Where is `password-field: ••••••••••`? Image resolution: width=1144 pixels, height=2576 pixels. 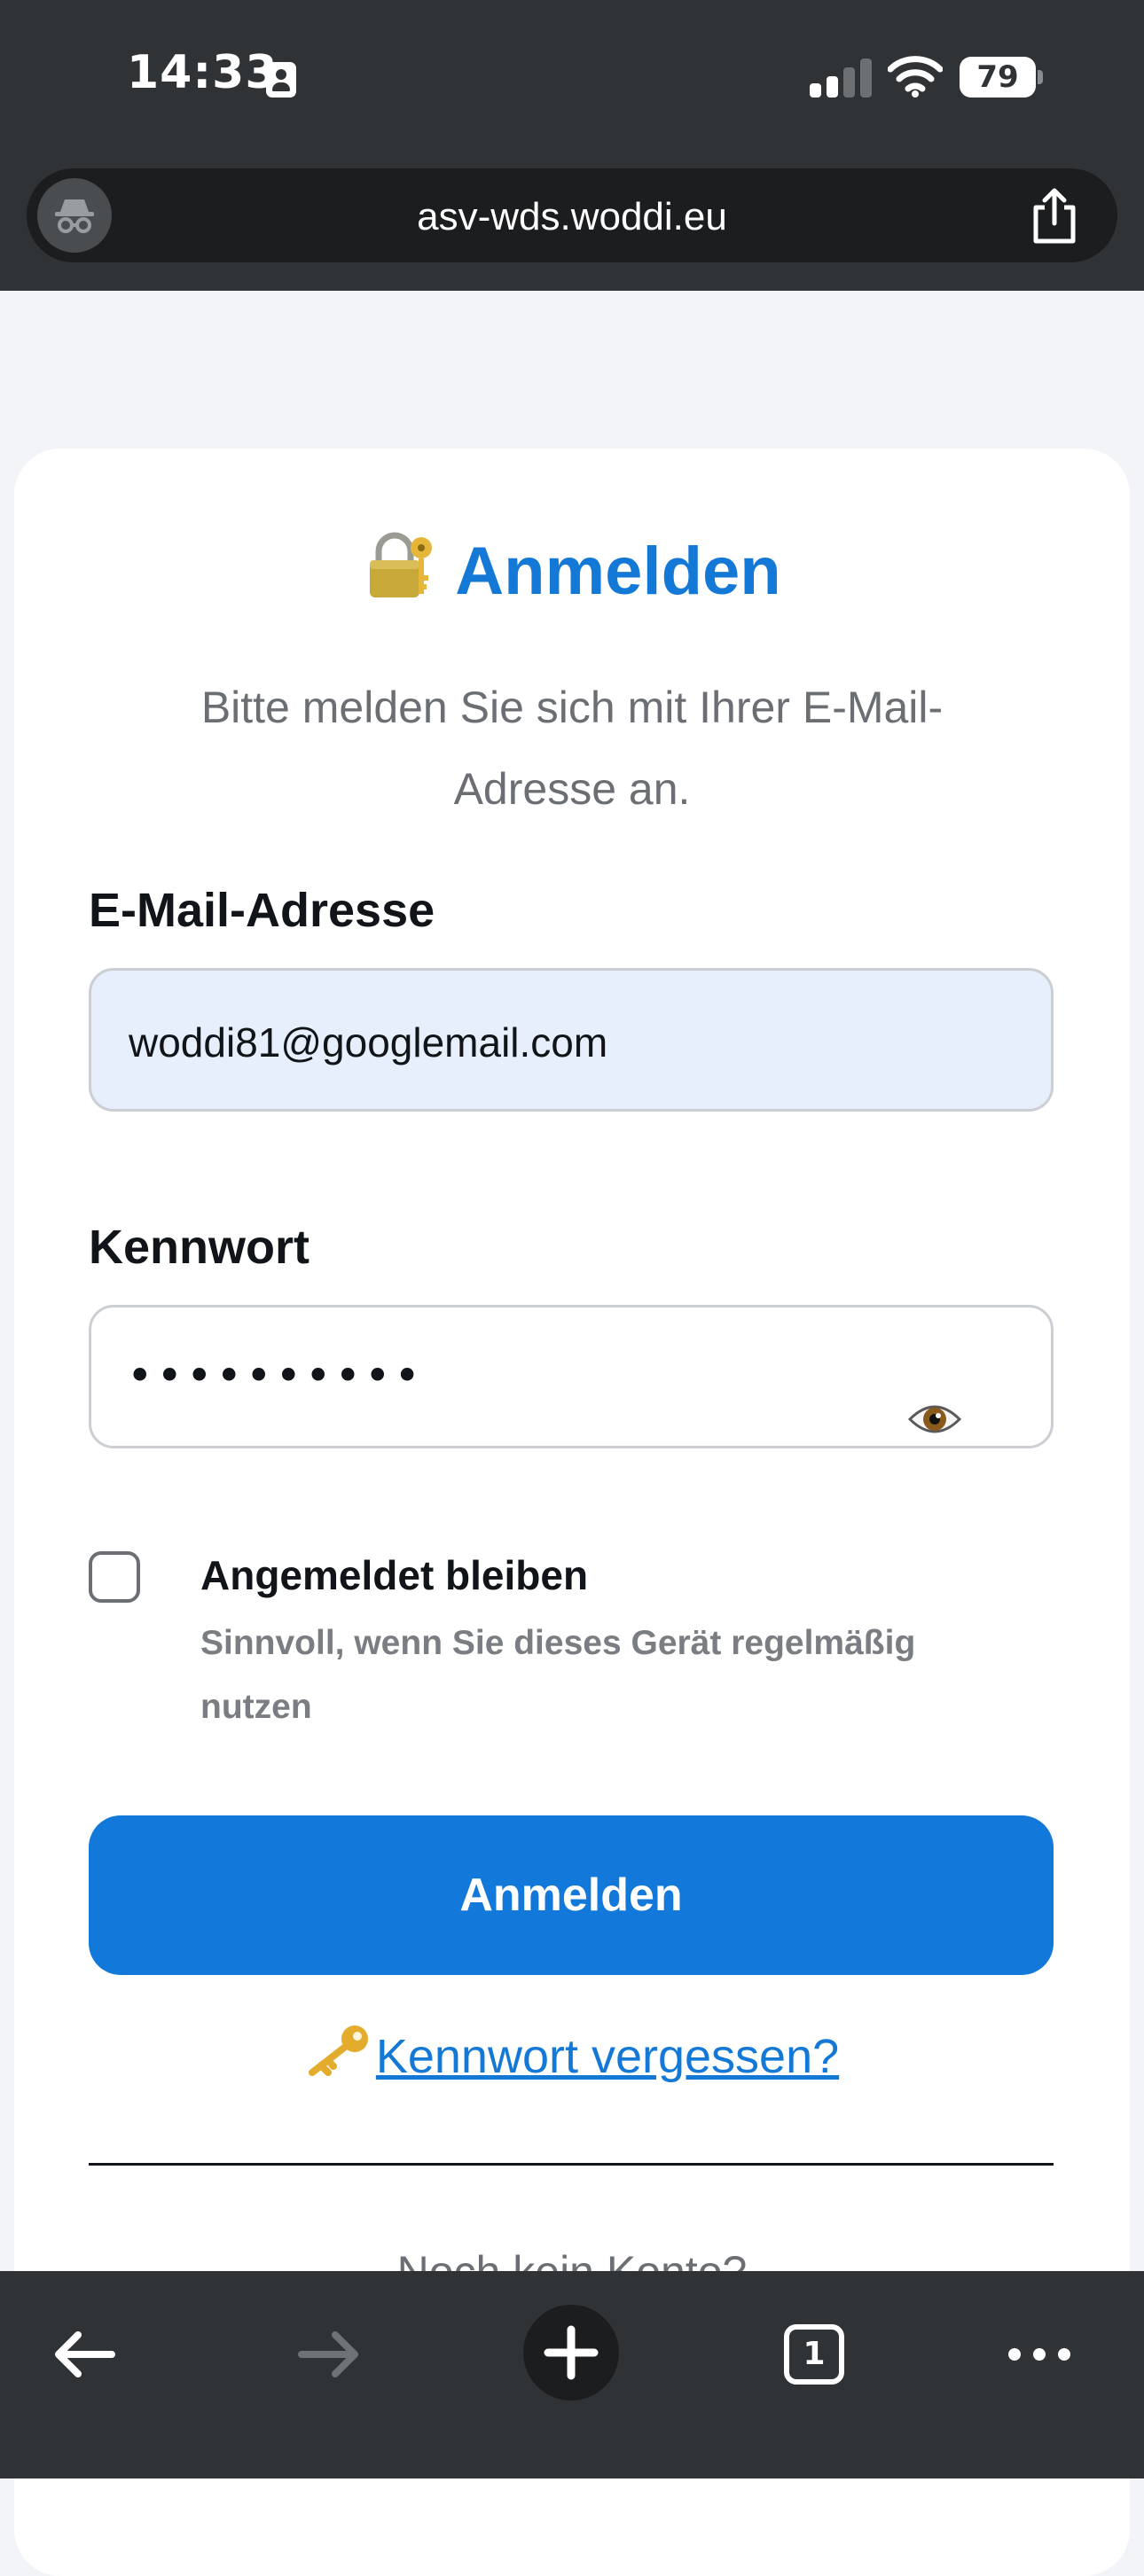 password-field: •••••••••• is located at coordinates (572, 1376).